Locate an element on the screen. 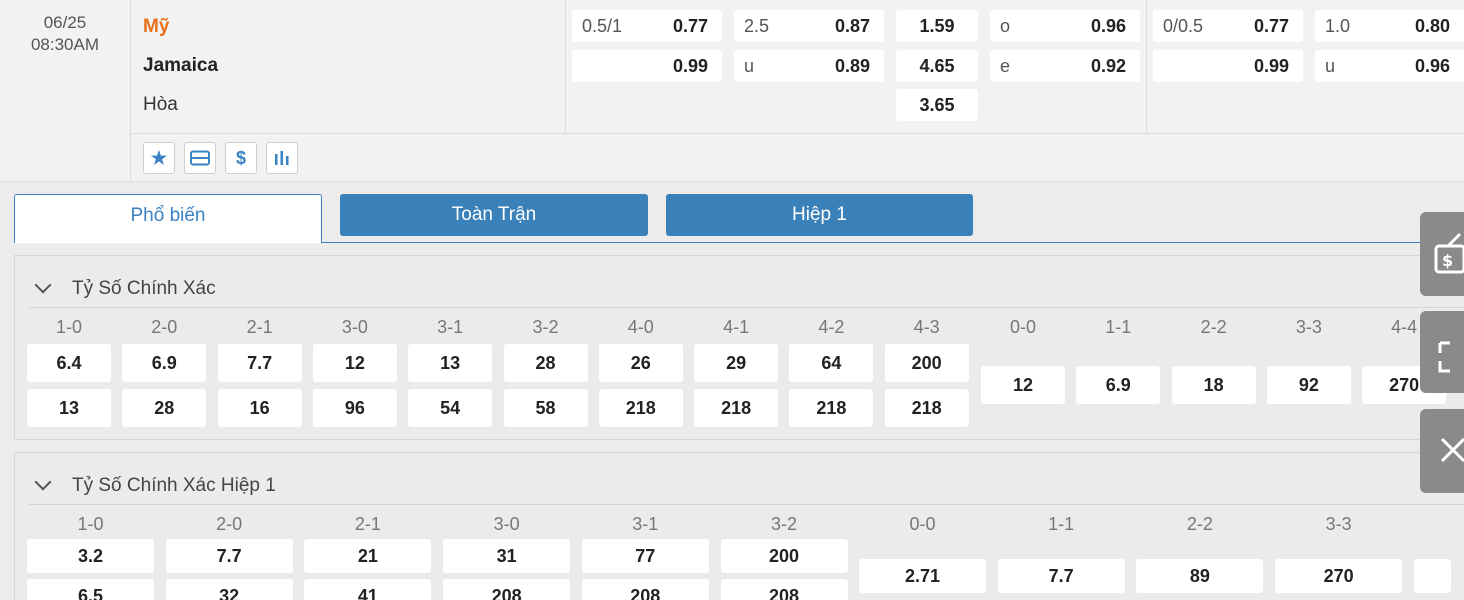  odds-cell-away: 54 is located at coordinates (450, 408).